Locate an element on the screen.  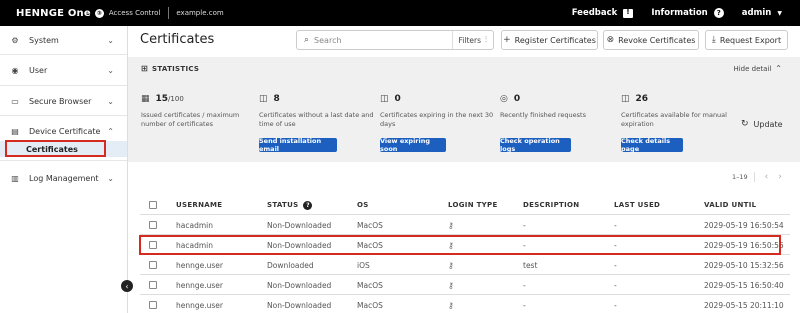
column-status: STATUS ? is located at coordinates (290, 205).